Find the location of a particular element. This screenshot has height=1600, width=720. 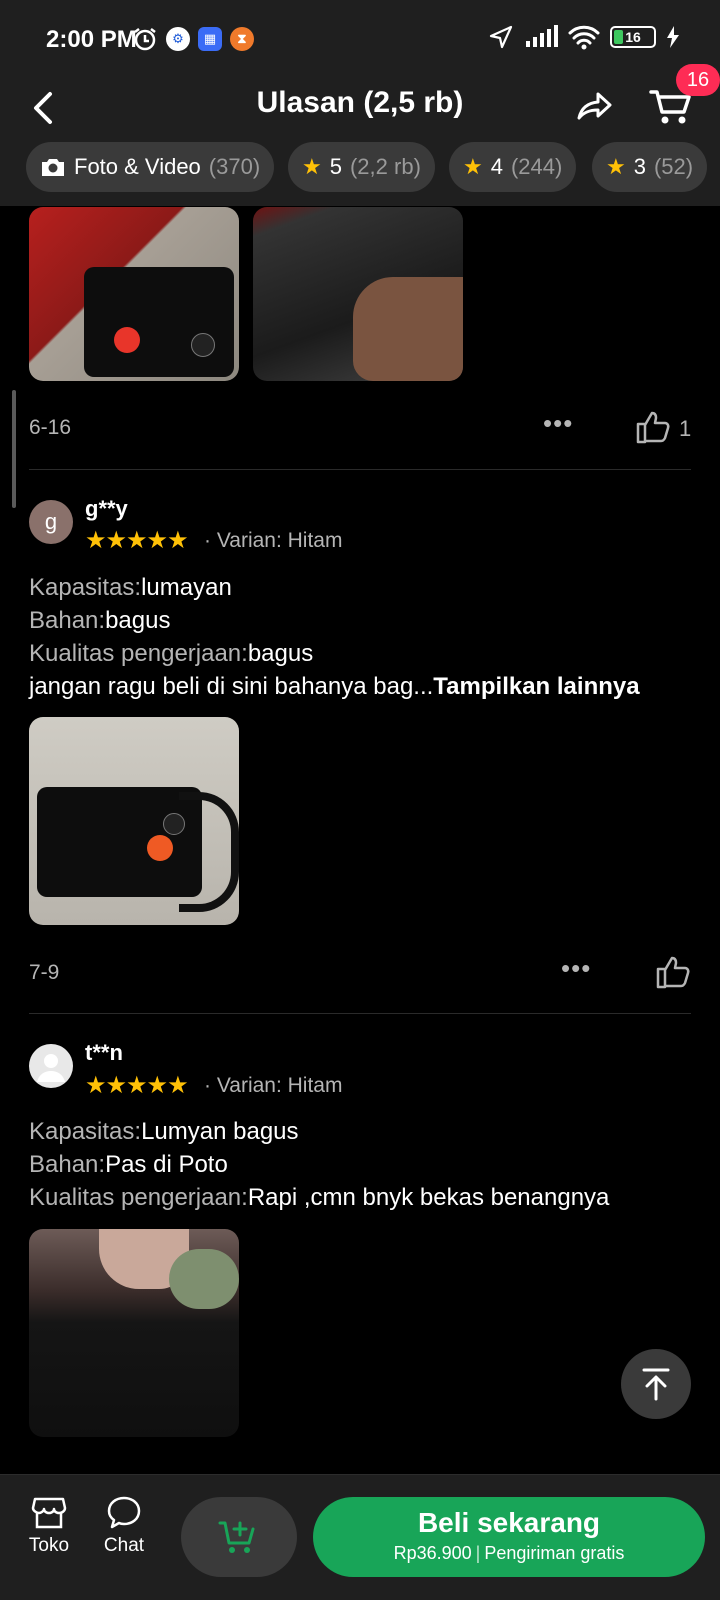

chat-label: Chat is located at coordinates (124, 1545).